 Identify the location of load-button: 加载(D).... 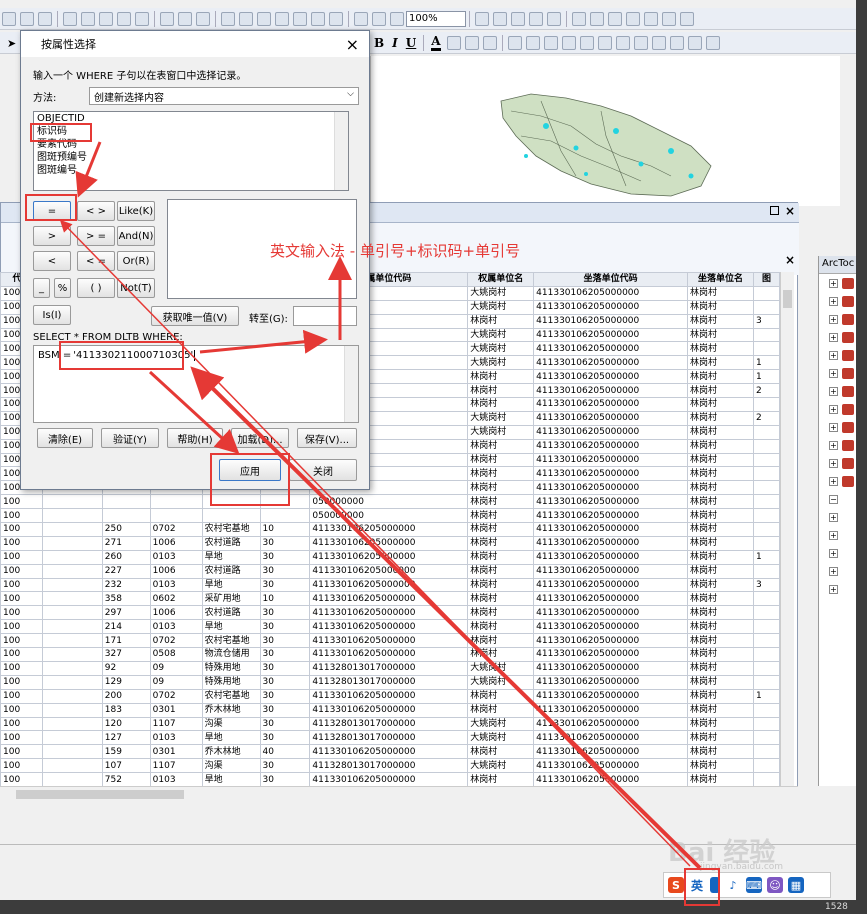
(260, 438).